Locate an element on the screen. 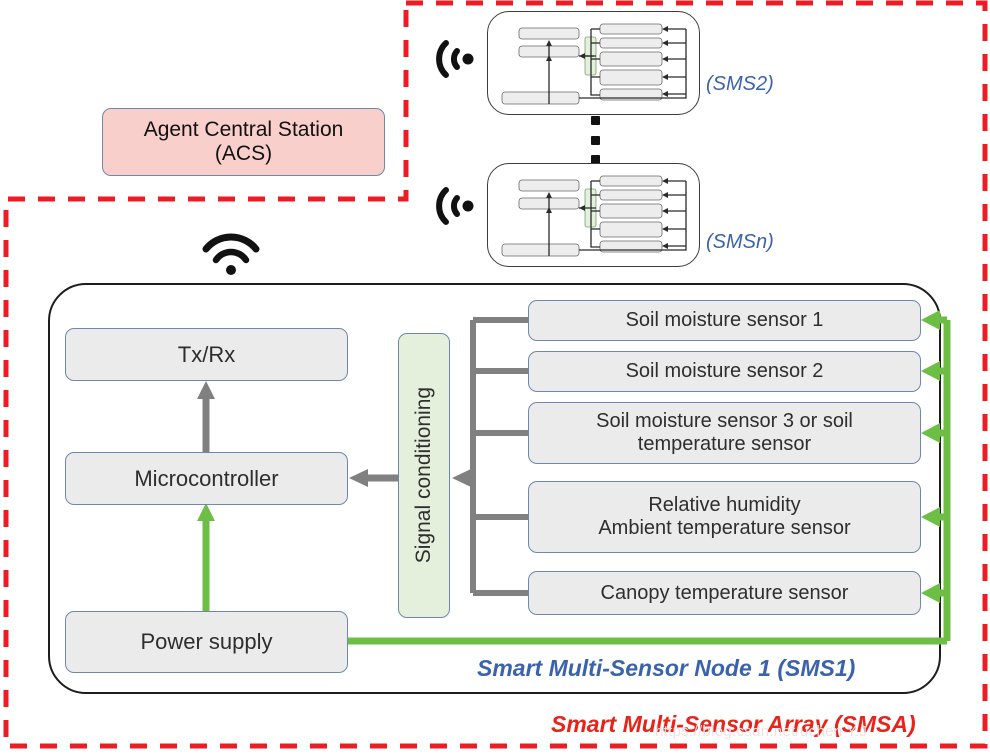 The image size is (990, 756). soil-moisture-sensor-2-box: Soil moisture sensor 2 is located at coordinates (724, 371).